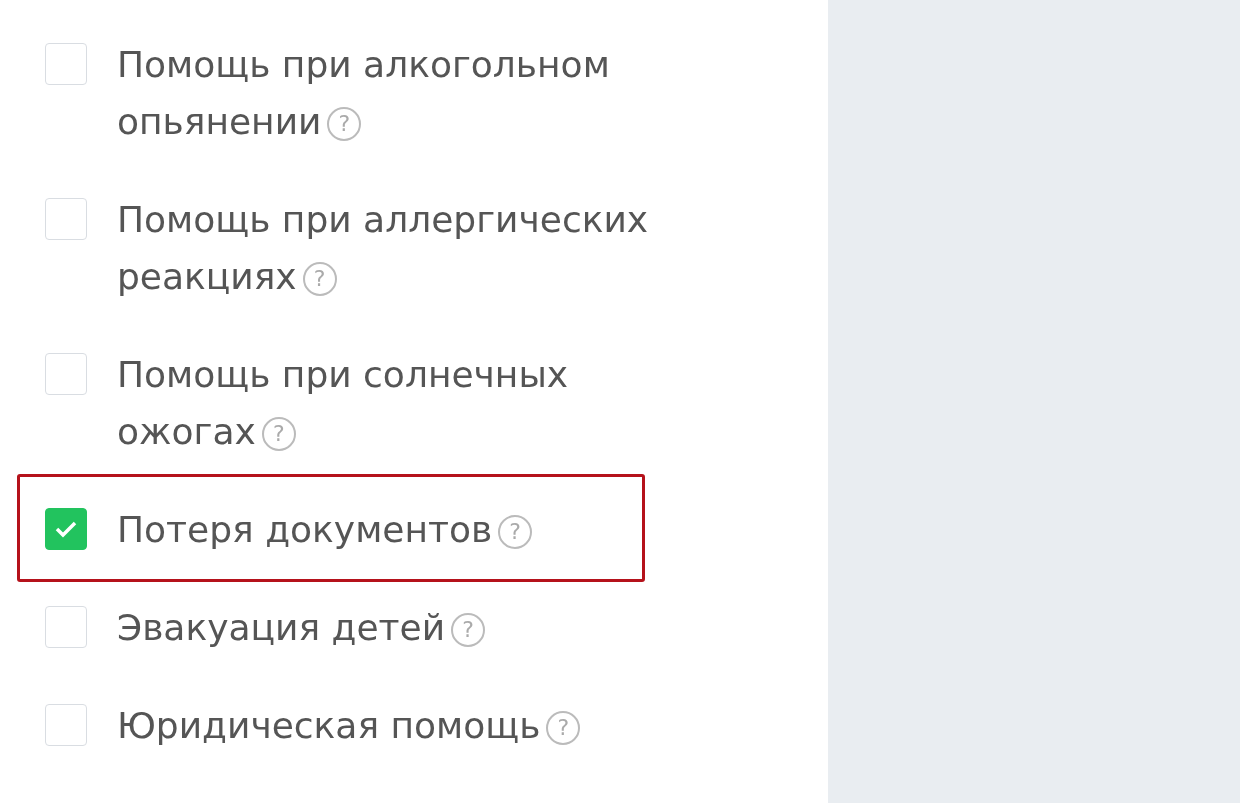 The width and height of the screenshot is (1240, 803). Describe the element at coordinates (301, 627) in the screenshot. I see `option-label: Эвакуация детей ?` at that location.